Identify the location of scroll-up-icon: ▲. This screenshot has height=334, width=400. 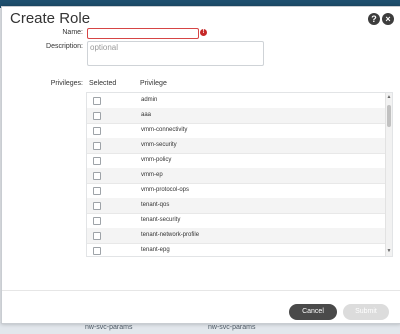
(389, 97).